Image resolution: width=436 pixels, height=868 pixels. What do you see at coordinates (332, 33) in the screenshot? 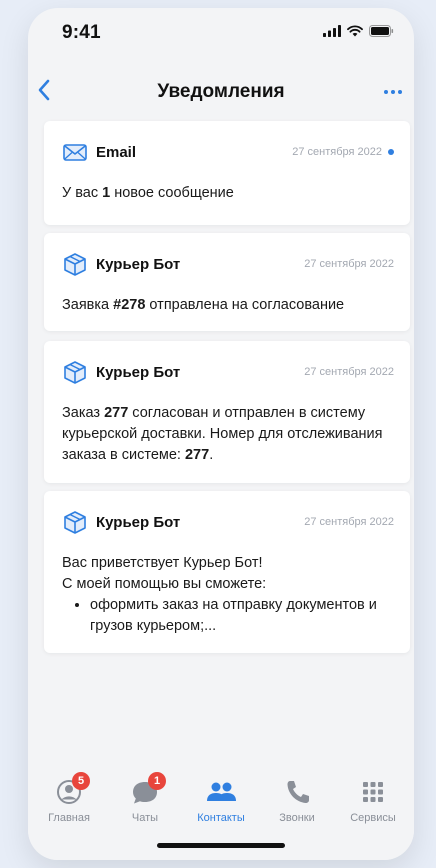
I see `cellular-signal-icon` at bounding box center [332, 33].